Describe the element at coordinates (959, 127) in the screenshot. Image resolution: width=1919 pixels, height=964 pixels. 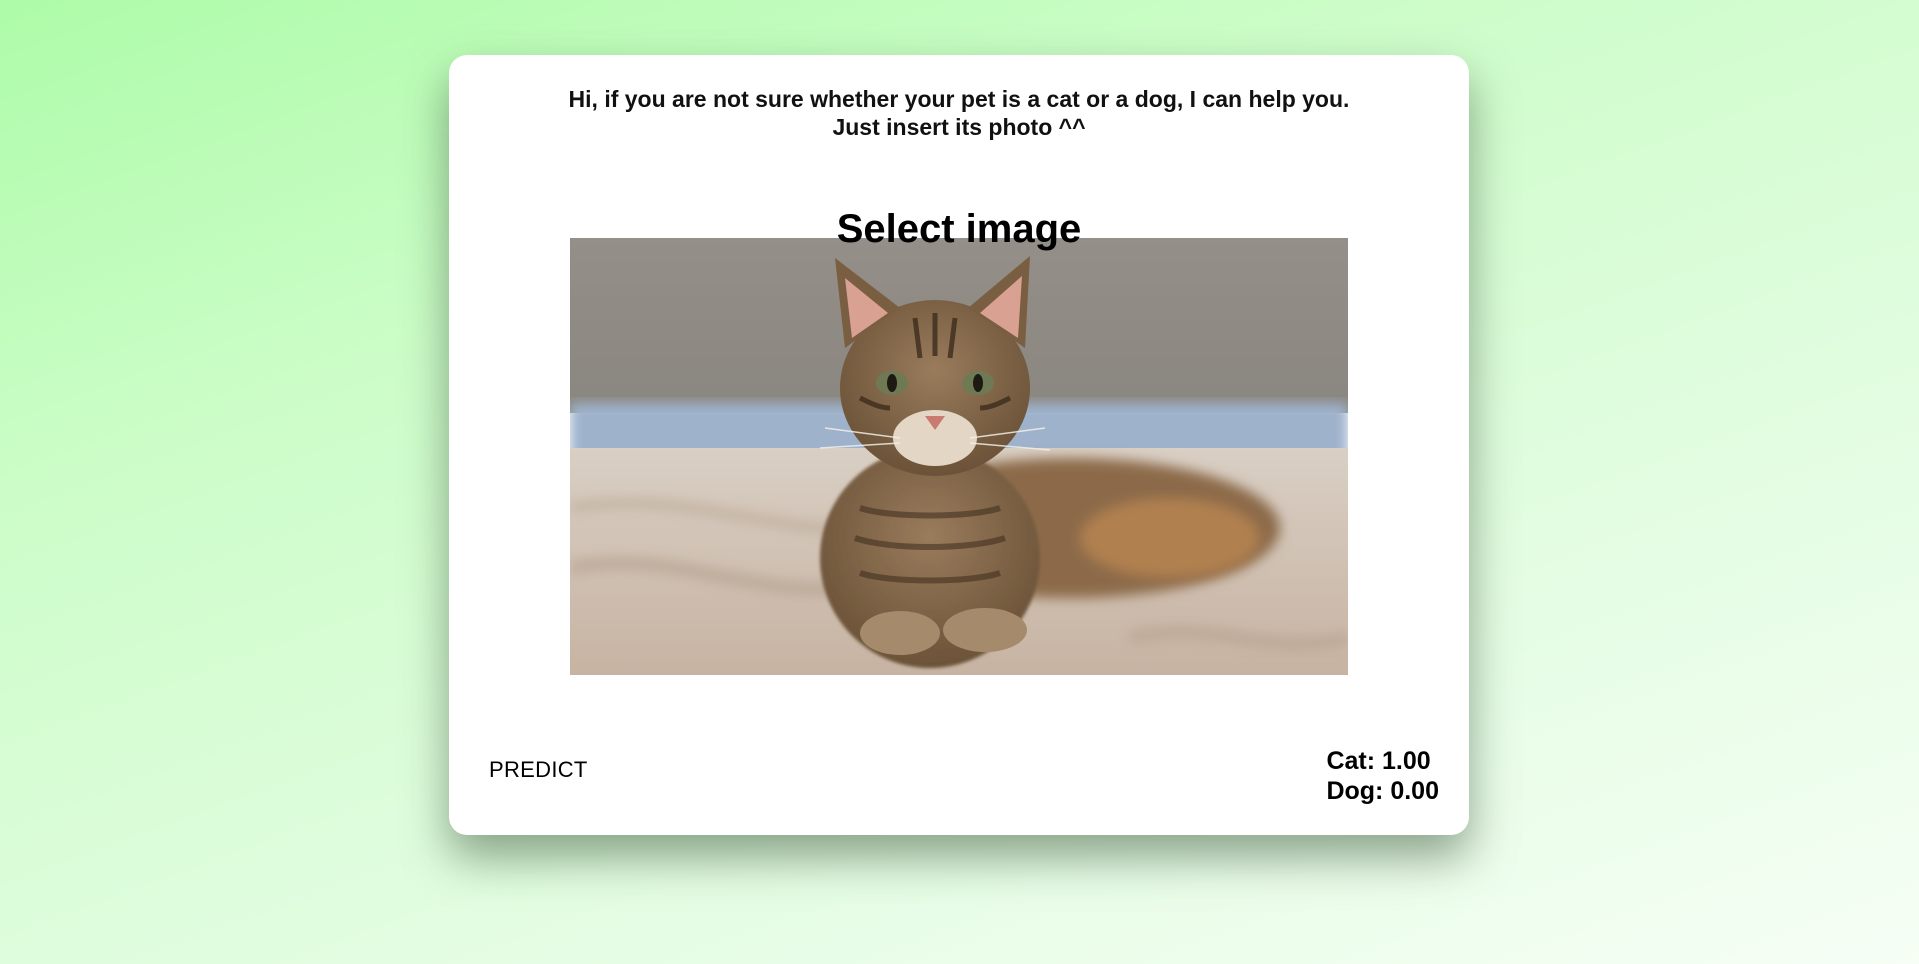
I see `intro-line-2: Just insert its photo ^^` at that location.